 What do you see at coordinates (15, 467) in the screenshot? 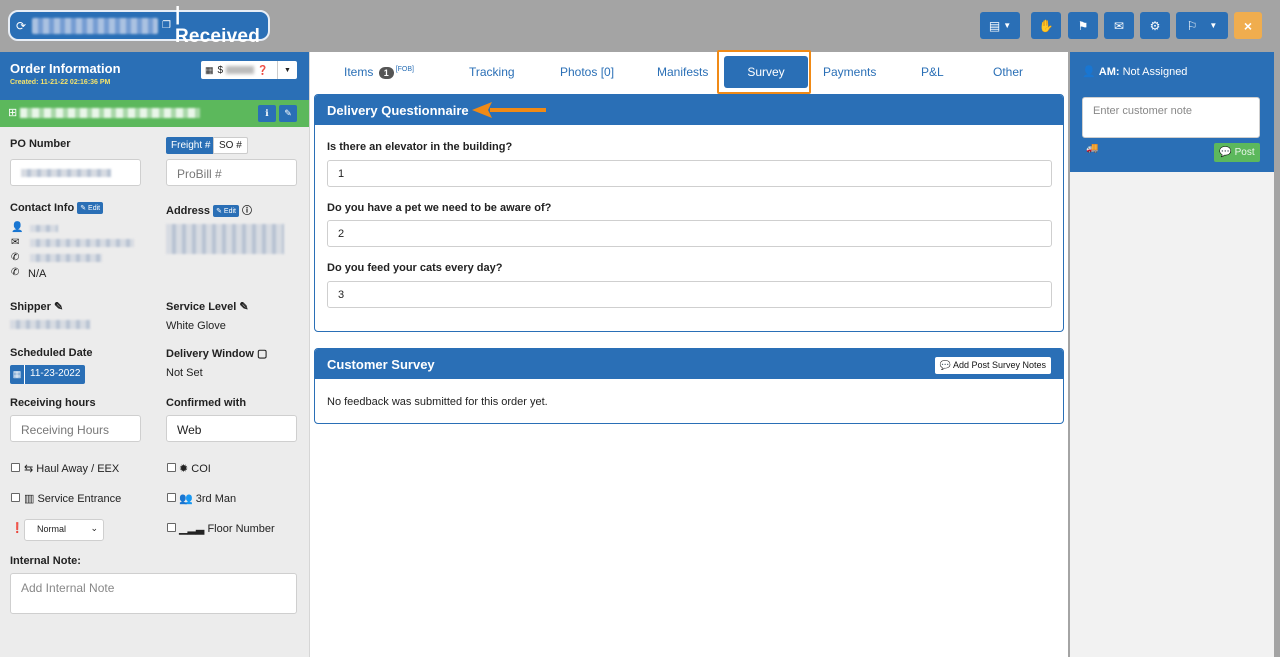
I see `haul-away-checkbox` at bounding box center [15, 467].